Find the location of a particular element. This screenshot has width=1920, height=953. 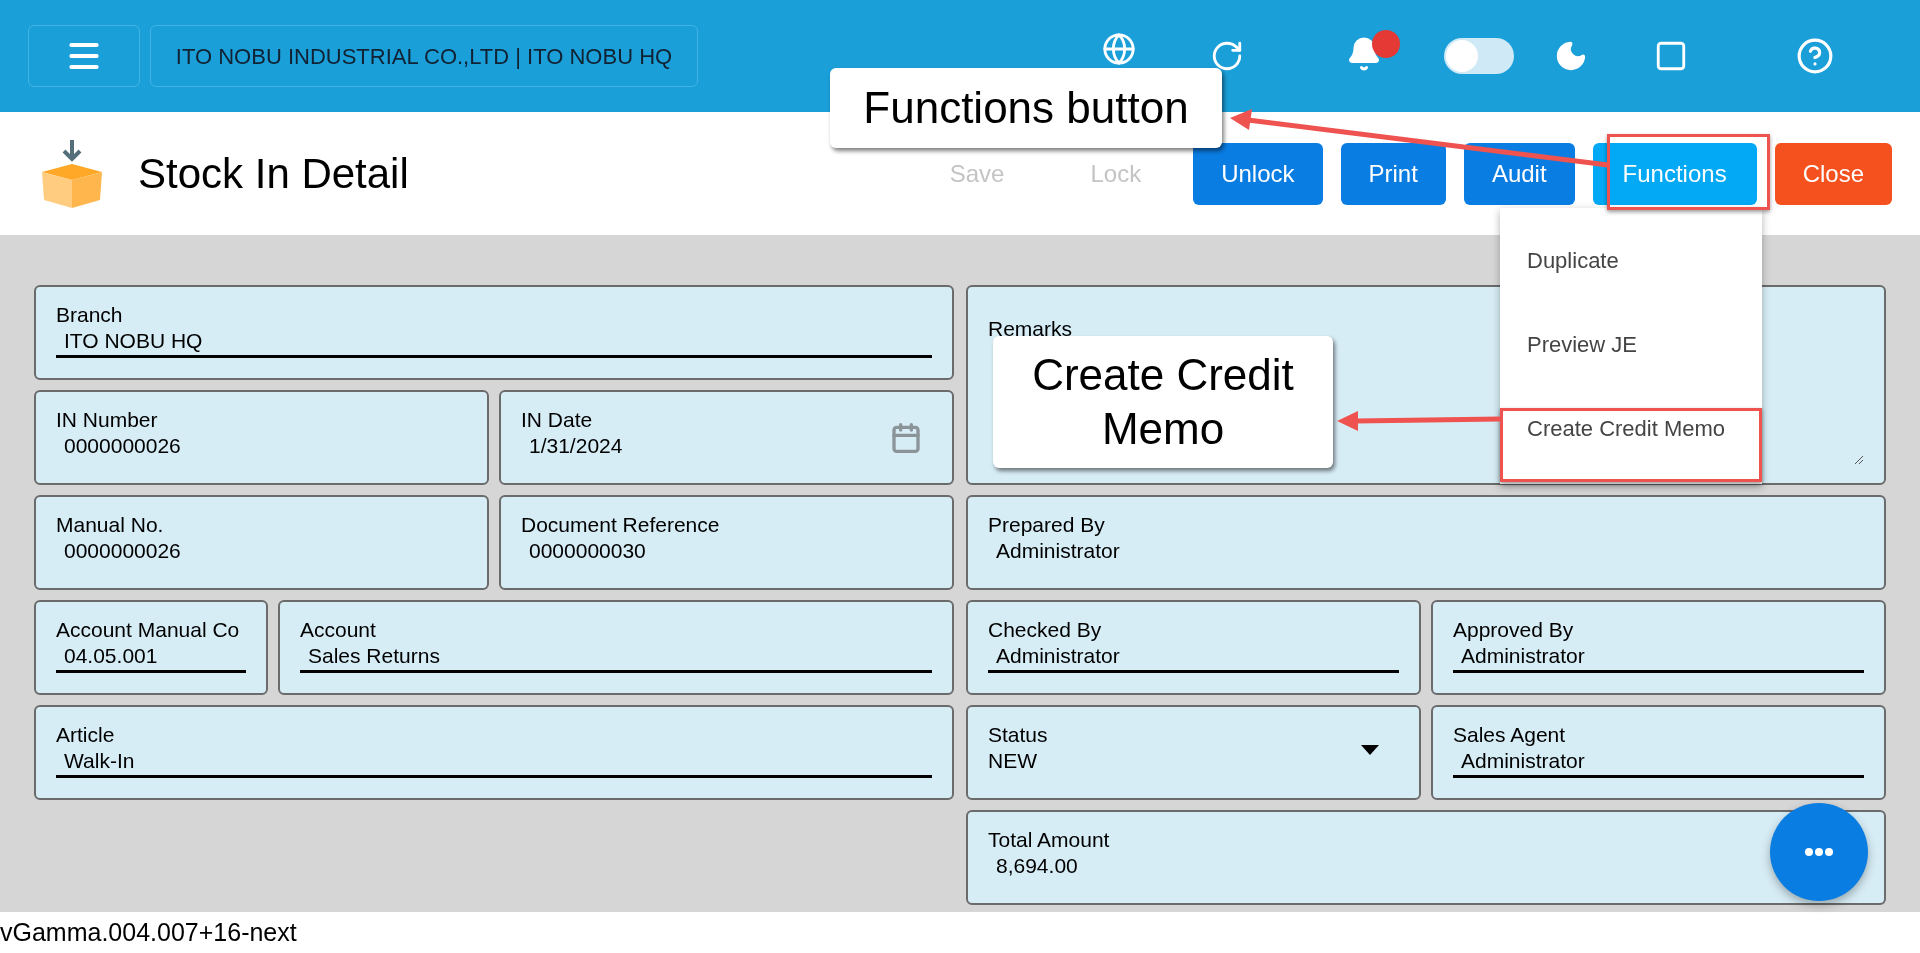

field-label: Account is located at coordinates (338, 630).